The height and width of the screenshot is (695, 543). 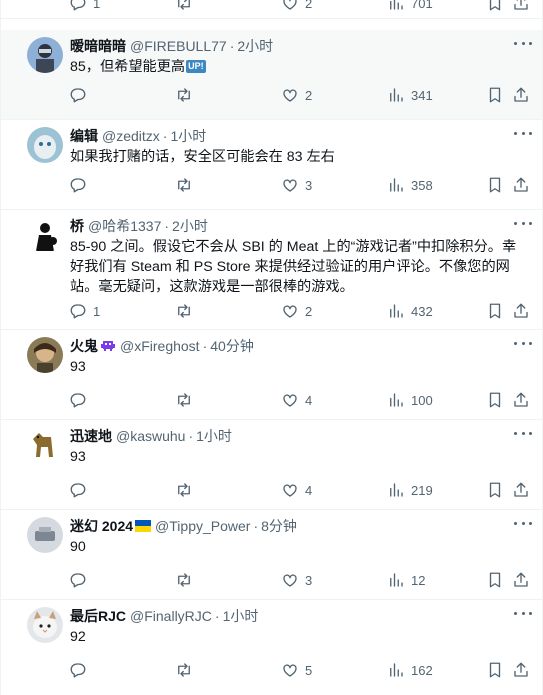 I want to click on timestamp: 40分钟, so click(x=232, y=346).